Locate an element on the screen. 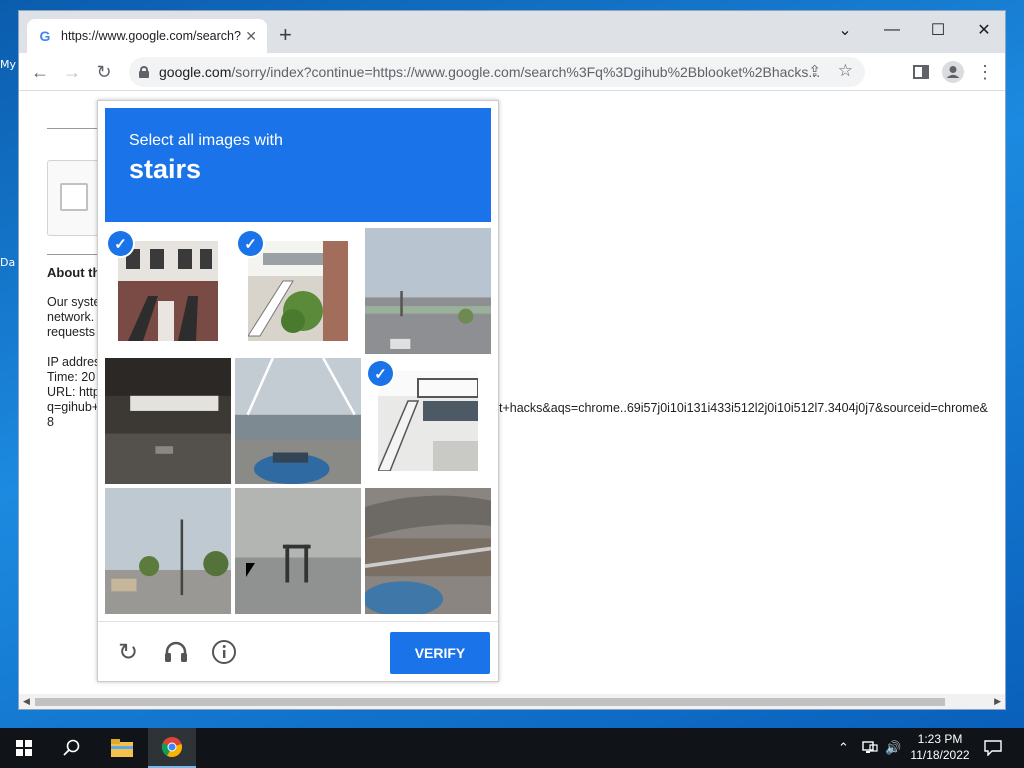  scroll-left-icon: ◀ is located at coordinates (26, 701).